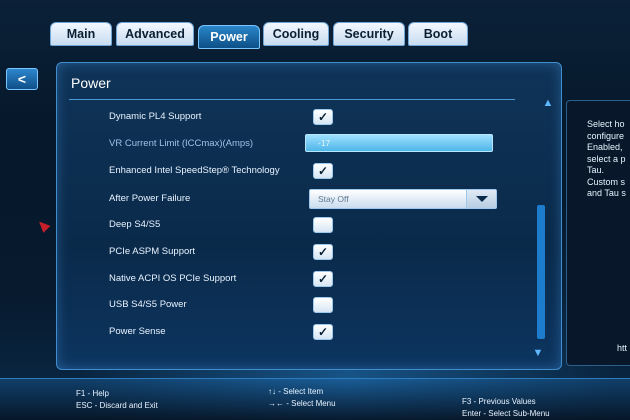 The image size is (630, 420). What do you see at coordinates (596, 170) in the screenshot?
I see `help-line: Tau.` at bounding box center [596, 170].